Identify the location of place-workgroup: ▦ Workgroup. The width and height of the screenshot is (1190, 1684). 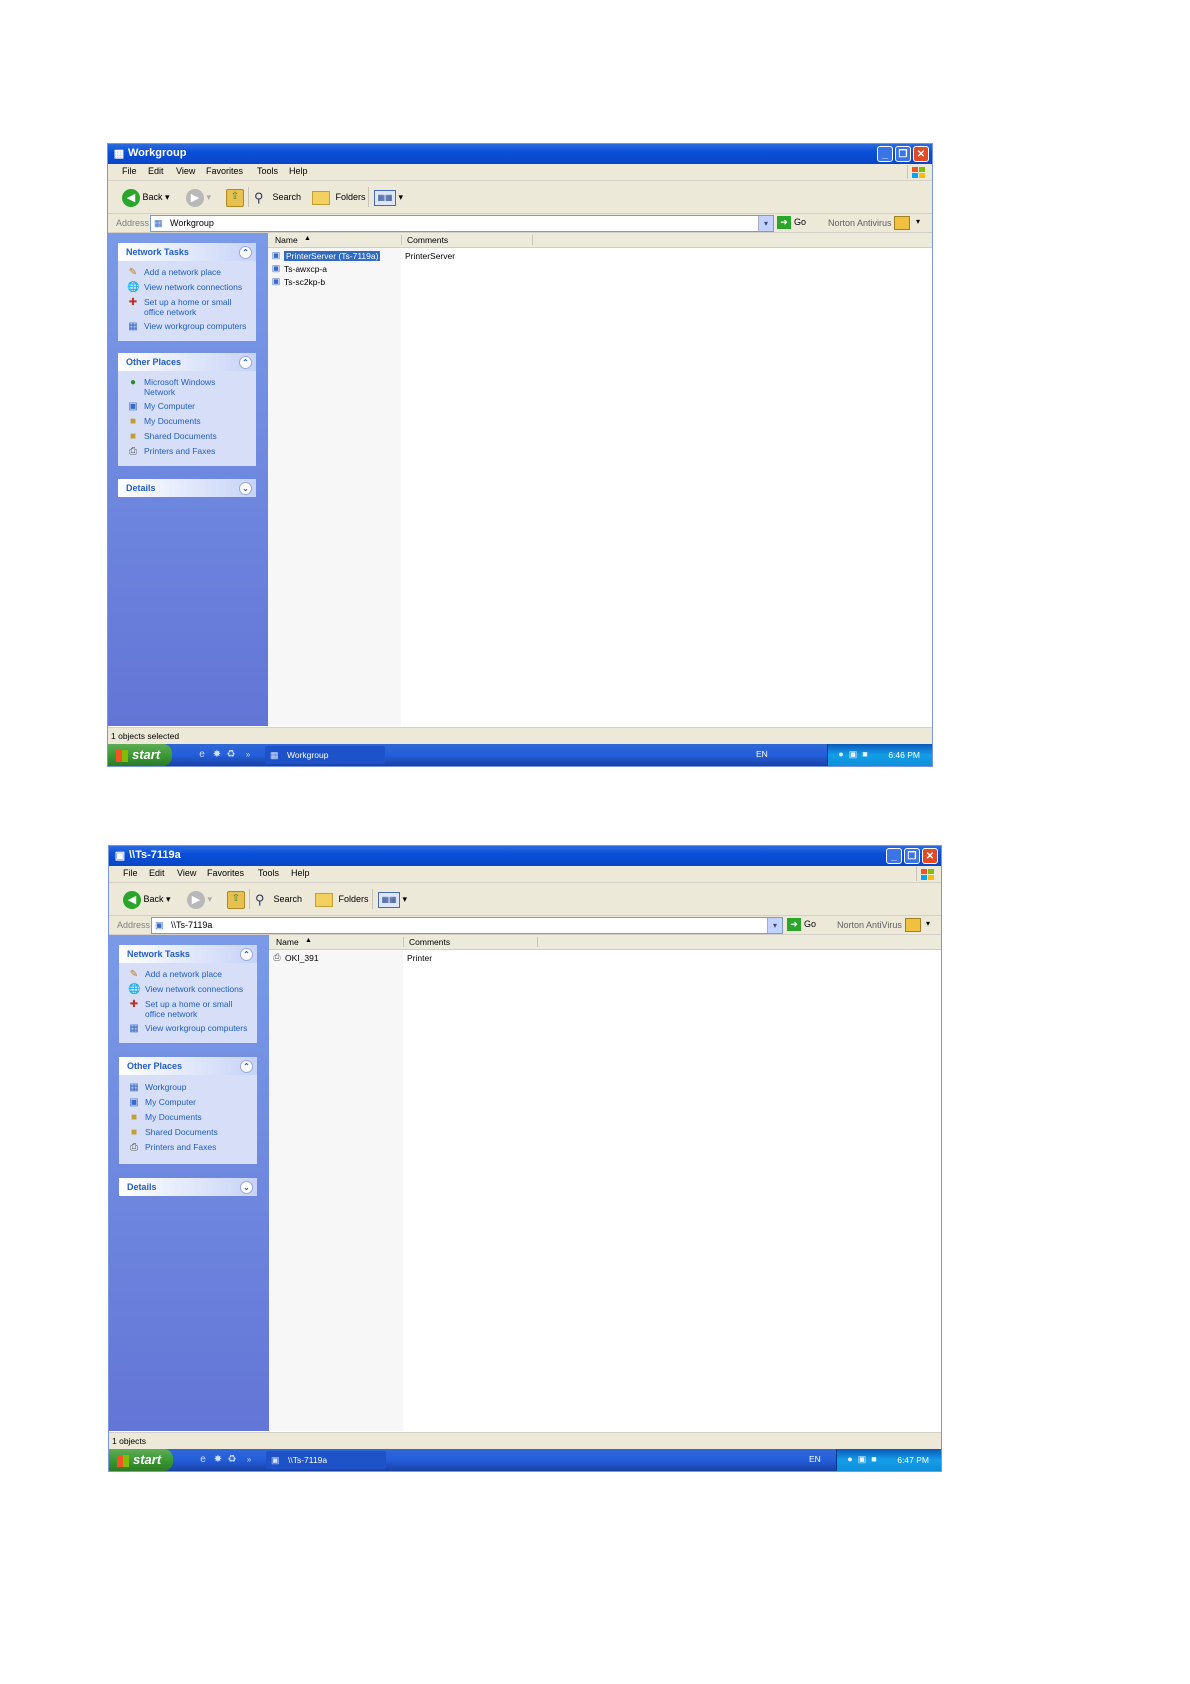
(188, 1087).